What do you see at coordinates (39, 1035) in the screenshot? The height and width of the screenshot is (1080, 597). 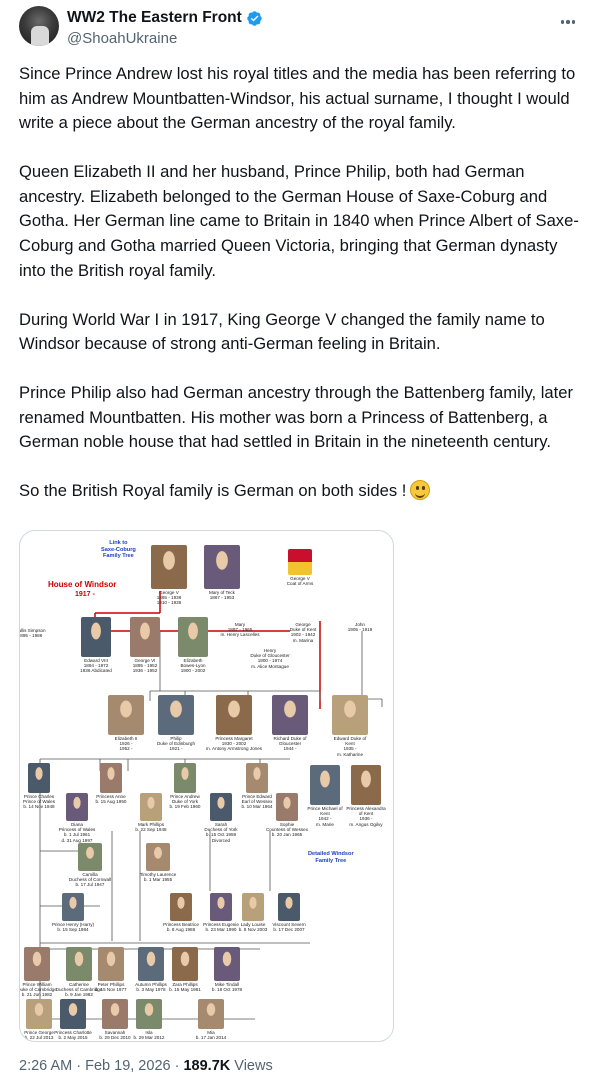 I see `person-label-george_pr: Prince George b. 22 Jul 2013` at bounding box center [39, 1035].